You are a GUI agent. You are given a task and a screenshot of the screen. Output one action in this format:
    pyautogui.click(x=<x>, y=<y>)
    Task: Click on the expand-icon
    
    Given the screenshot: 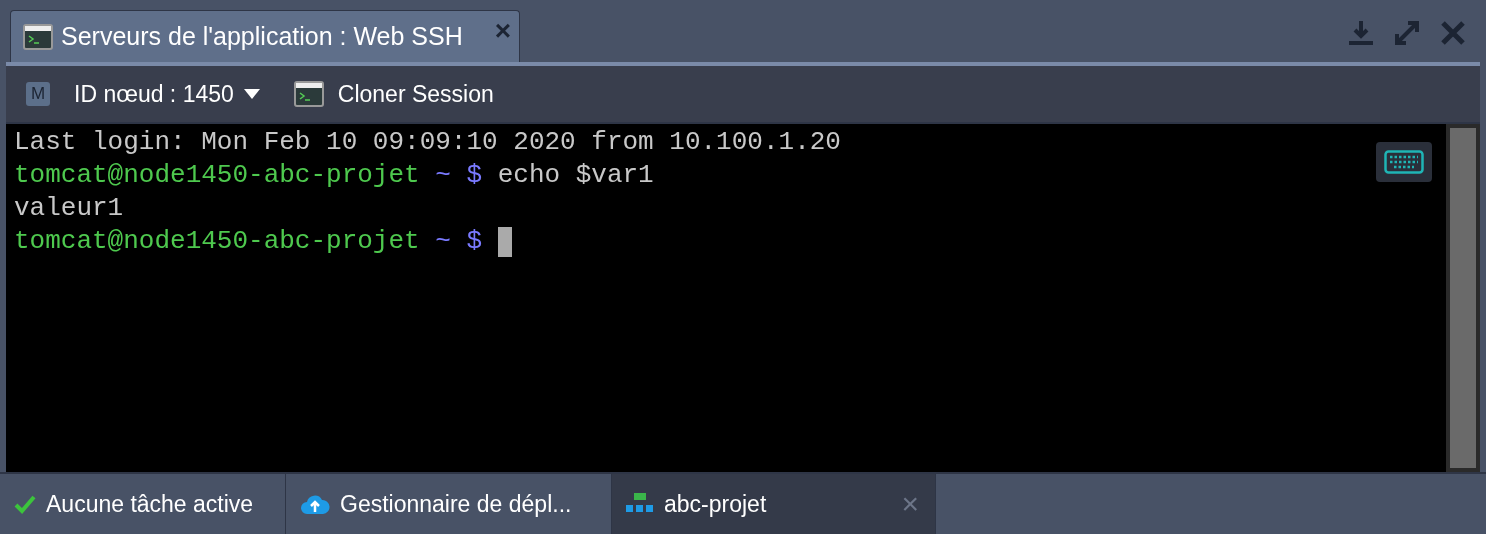 What is the action you would take?
    pyautogui.click(x=1407, y=33)
    